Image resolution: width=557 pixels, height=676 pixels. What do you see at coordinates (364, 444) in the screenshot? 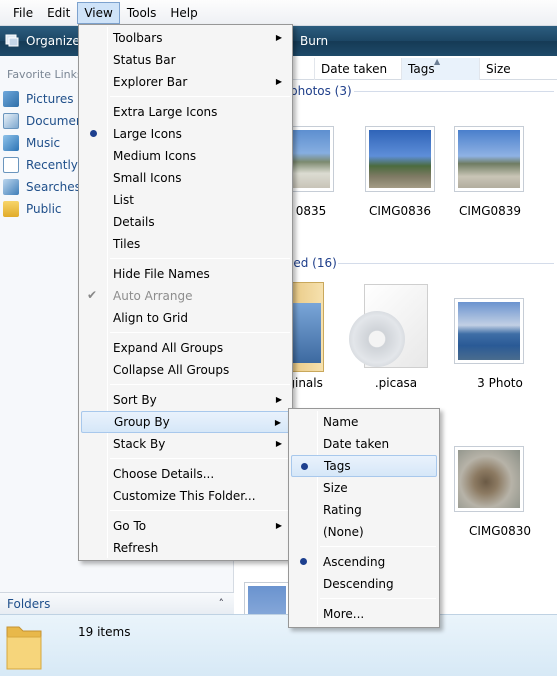
I see `group-by-date-taken: Date taken` at bounding box center [364, 444].